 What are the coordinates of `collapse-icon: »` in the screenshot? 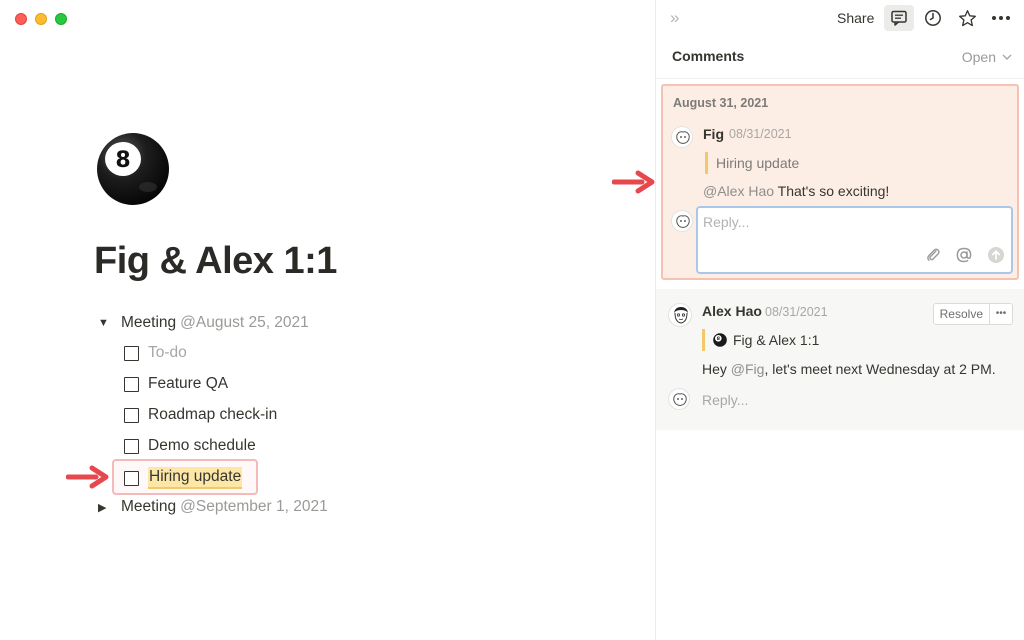 It's located at (675, 18).